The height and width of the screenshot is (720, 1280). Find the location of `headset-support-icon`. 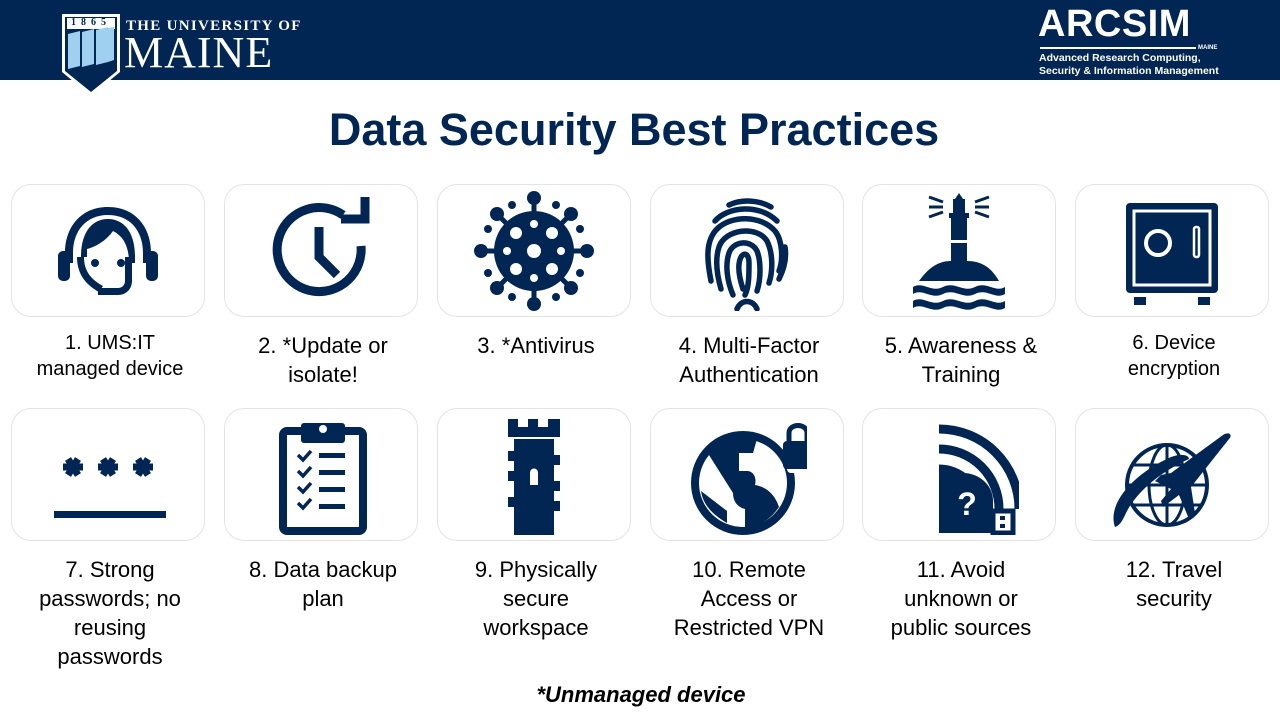

headset-support-icon is located at coordinates (108, 251).